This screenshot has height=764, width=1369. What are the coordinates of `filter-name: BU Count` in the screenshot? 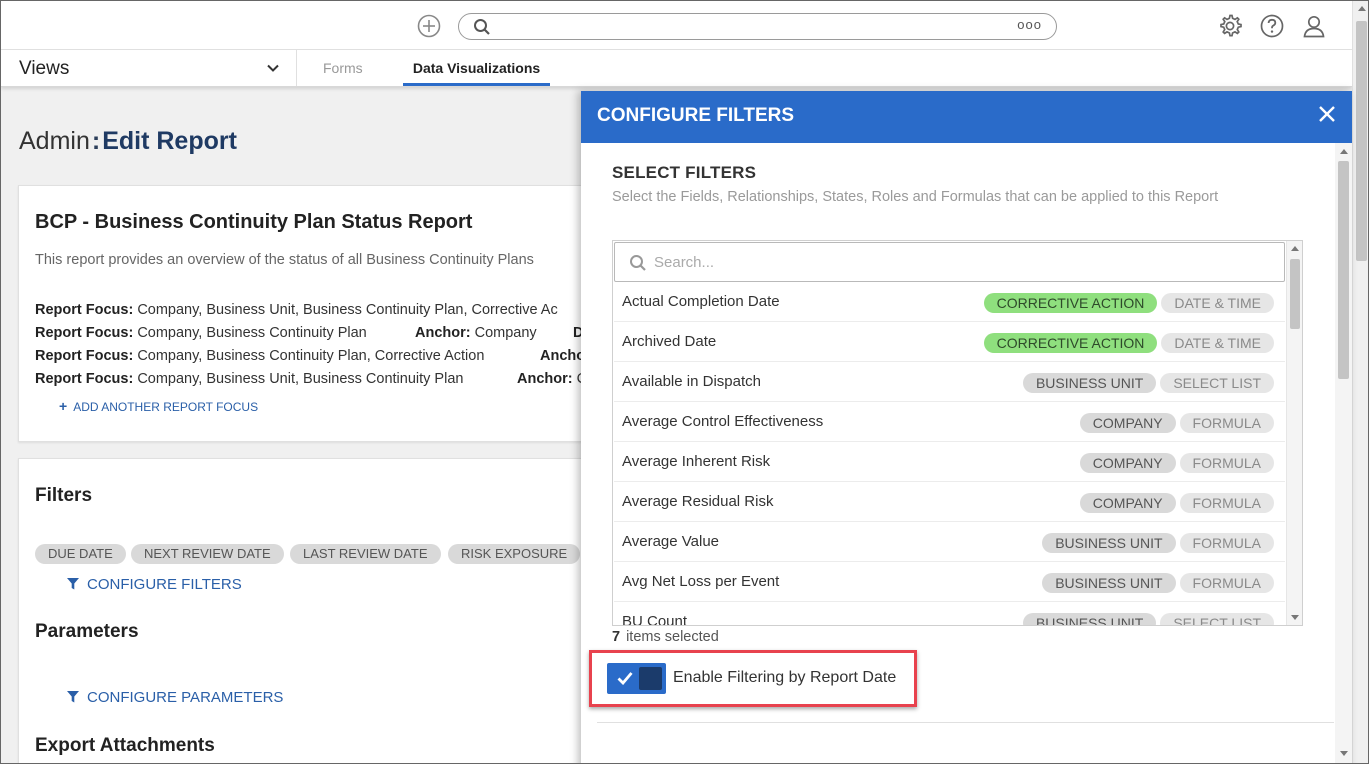 It's located at (655, 619).